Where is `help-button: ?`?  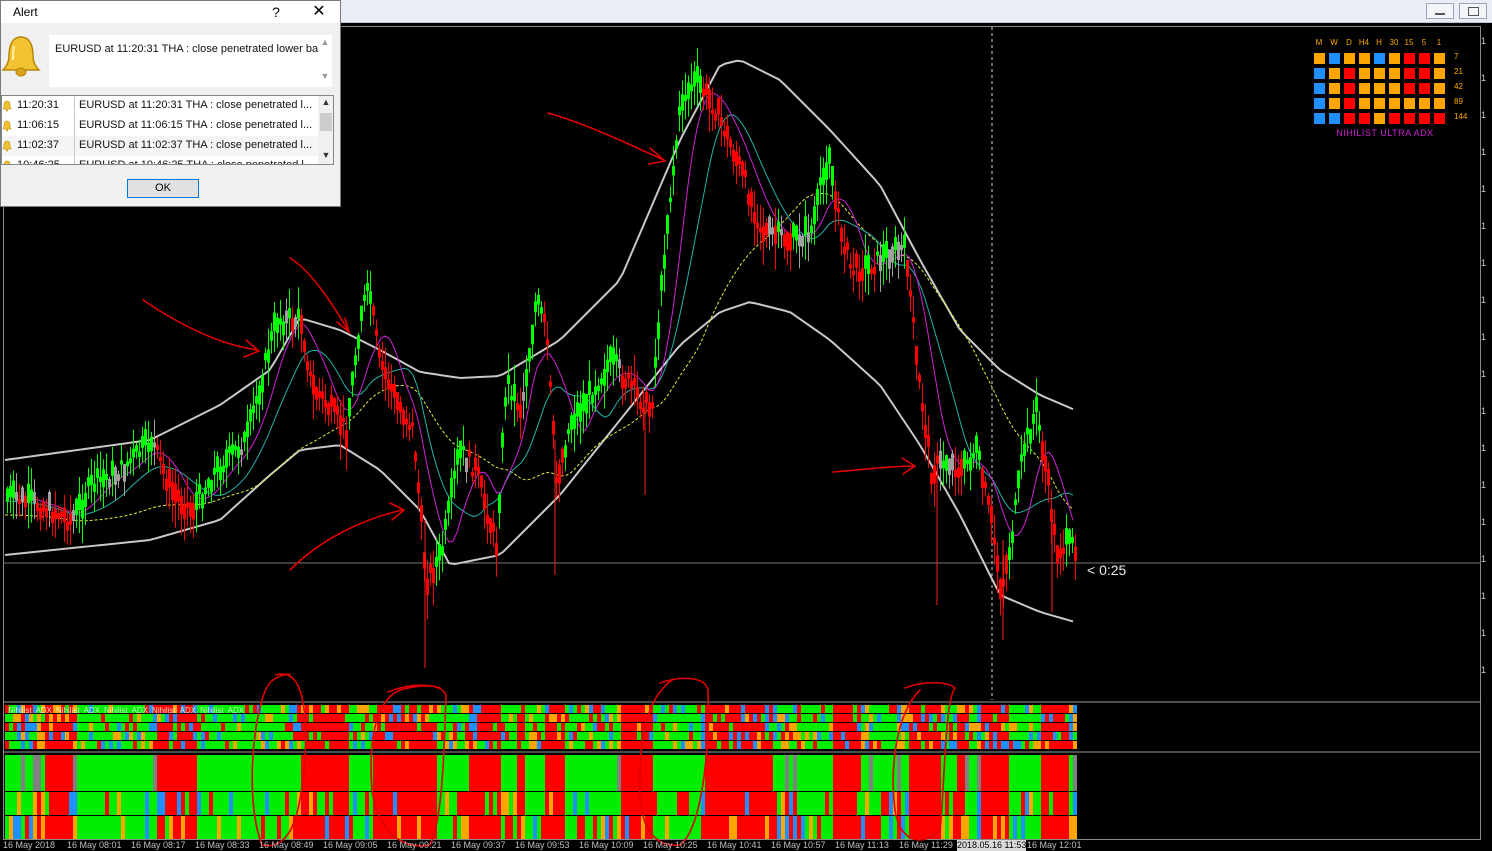
help-button: ? is located at coordinates (276, 12).